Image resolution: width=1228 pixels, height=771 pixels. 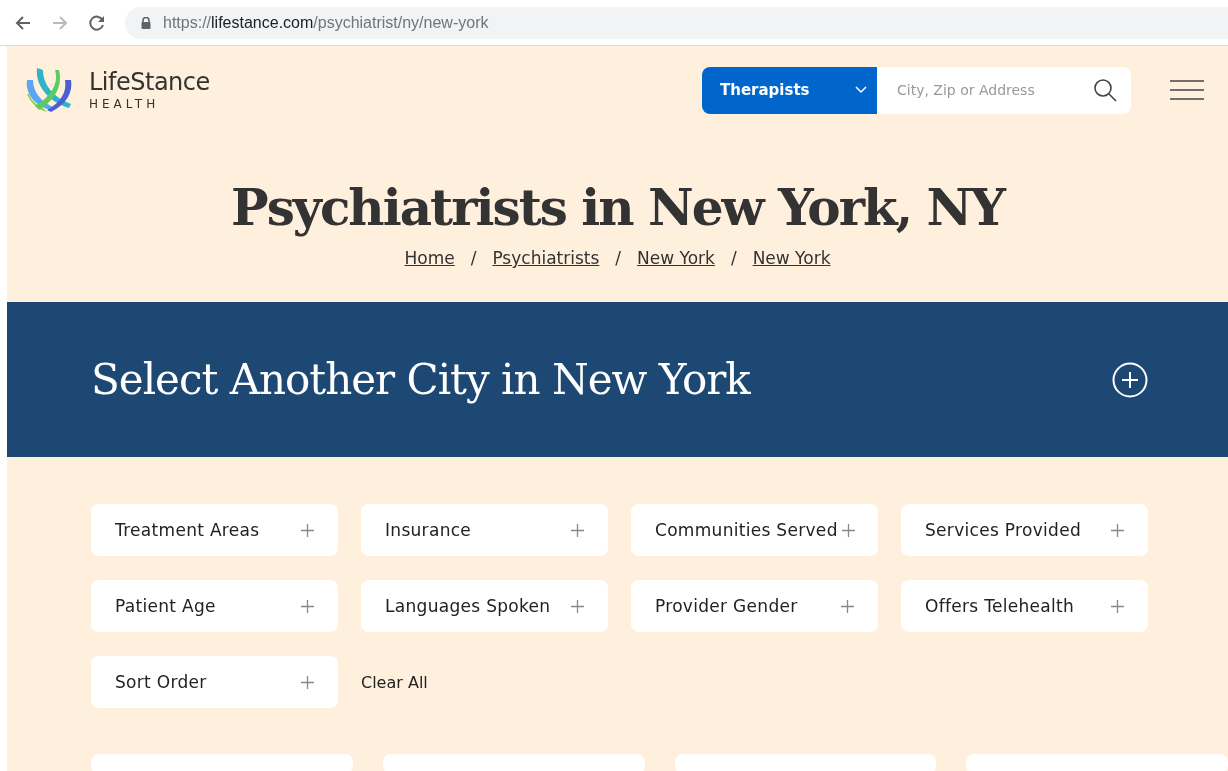 I want to click on location-search-field: City, Zip or Address, so click(x=994, y=90).